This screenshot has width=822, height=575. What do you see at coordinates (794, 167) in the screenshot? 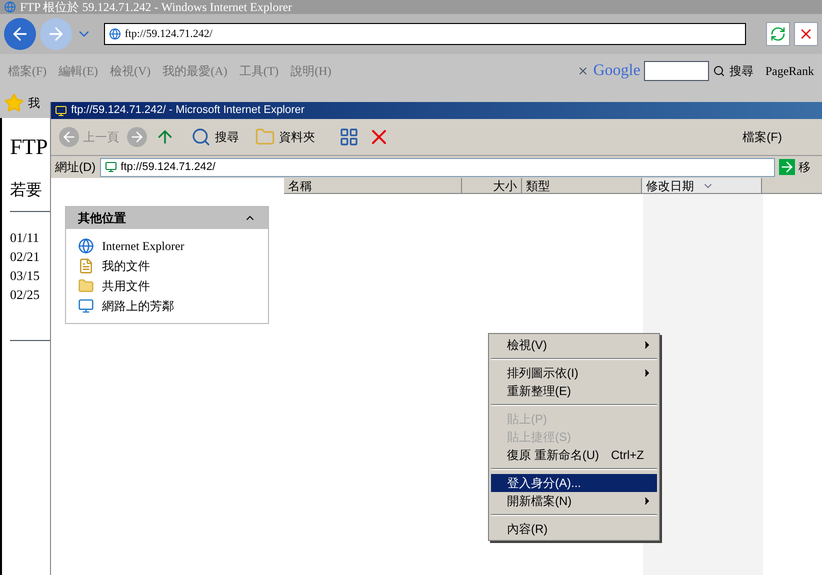
I see `go-button: 移` at bounding box center [794, 167].